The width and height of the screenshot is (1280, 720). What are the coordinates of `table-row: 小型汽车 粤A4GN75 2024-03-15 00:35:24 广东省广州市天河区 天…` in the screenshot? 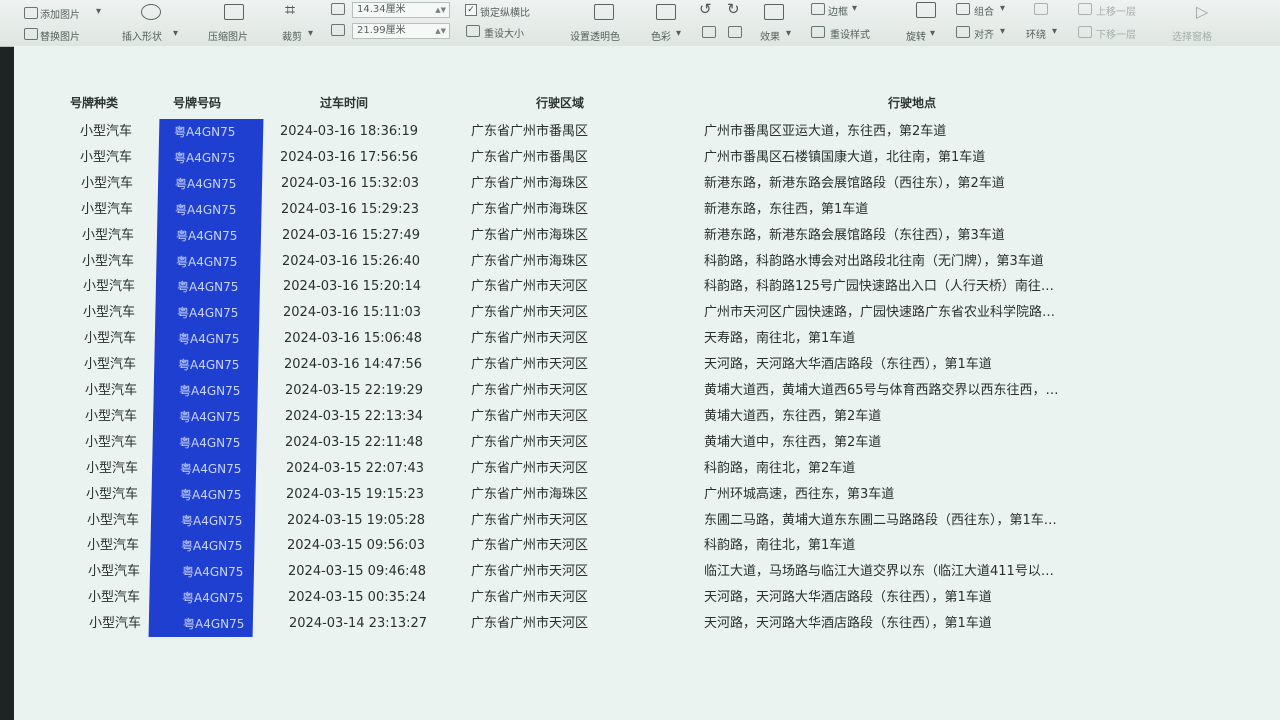 It's located at (640, 598).